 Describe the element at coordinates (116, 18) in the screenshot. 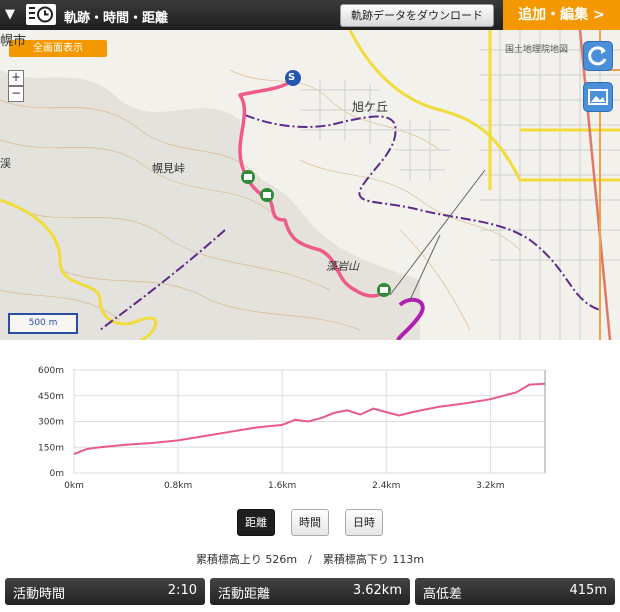

I see `page-title: 軌跡・時間・距離` at that location.